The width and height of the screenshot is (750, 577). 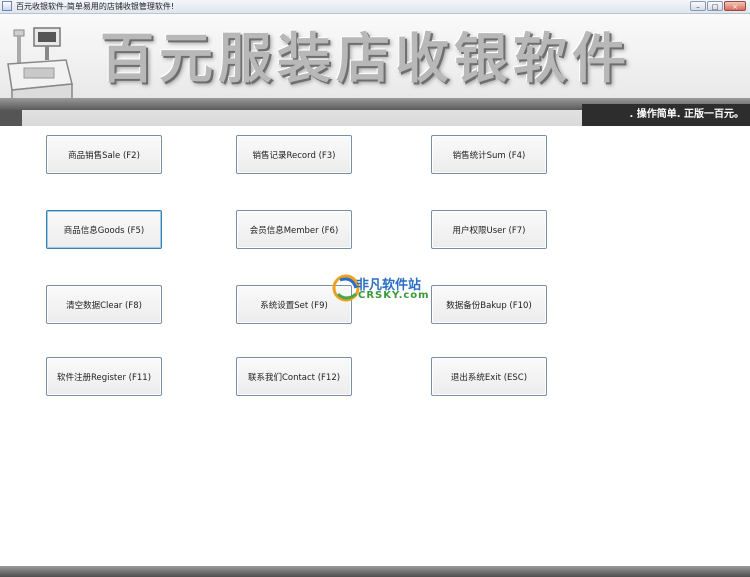 I want to click on minimize-button: –, so click(x=698, y=6).